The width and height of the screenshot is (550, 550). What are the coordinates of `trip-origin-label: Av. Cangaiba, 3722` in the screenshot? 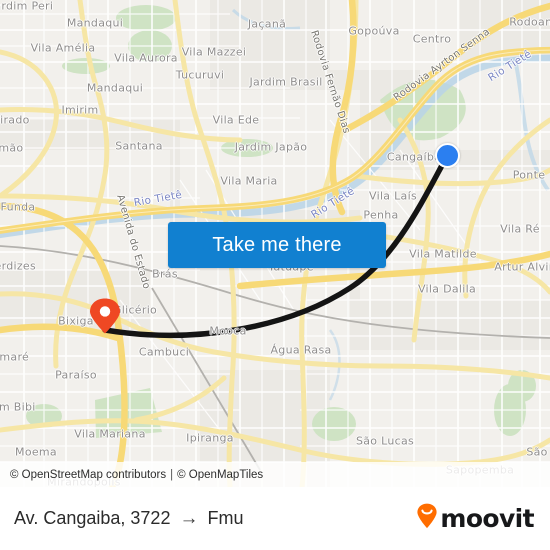 It's located at (92, 518).